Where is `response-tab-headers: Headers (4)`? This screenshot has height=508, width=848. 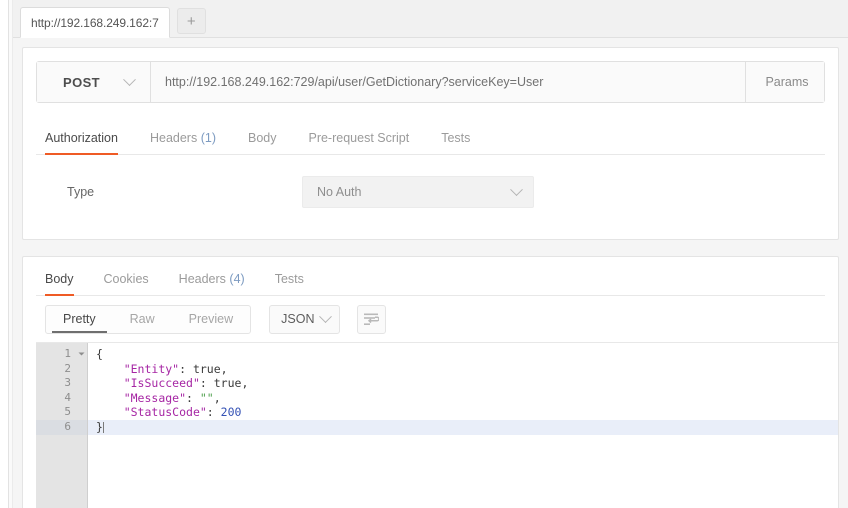
response-tab-headers: Headers (4) is located at coordinates (212, 283).